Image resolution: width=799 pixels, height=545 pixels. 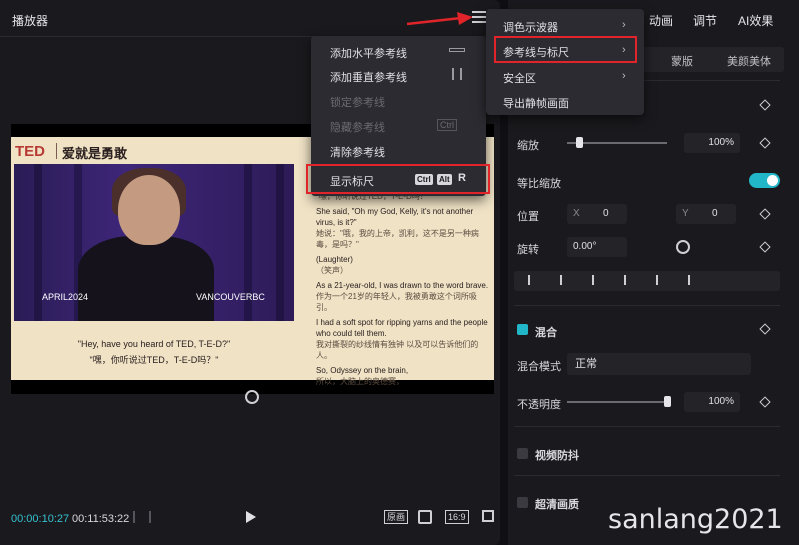 I want to click on y-value: 0, so click(x=715, y=213).